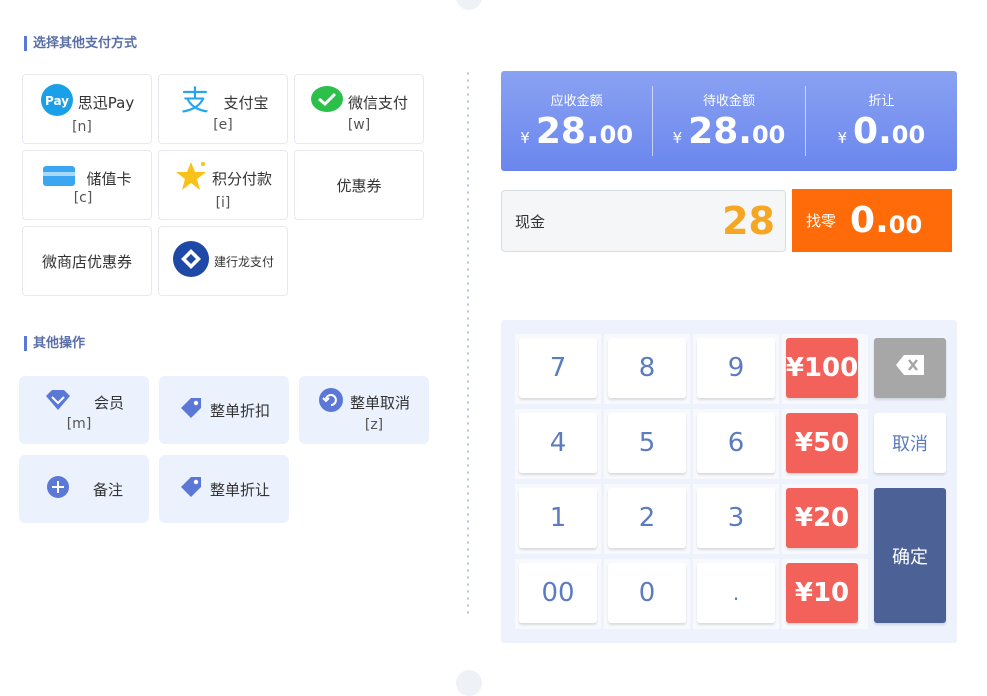  What do you see at coordinates (768, 135) in the screenshot?
I see `pending-dec: 00` at bounding box center [768, 135].